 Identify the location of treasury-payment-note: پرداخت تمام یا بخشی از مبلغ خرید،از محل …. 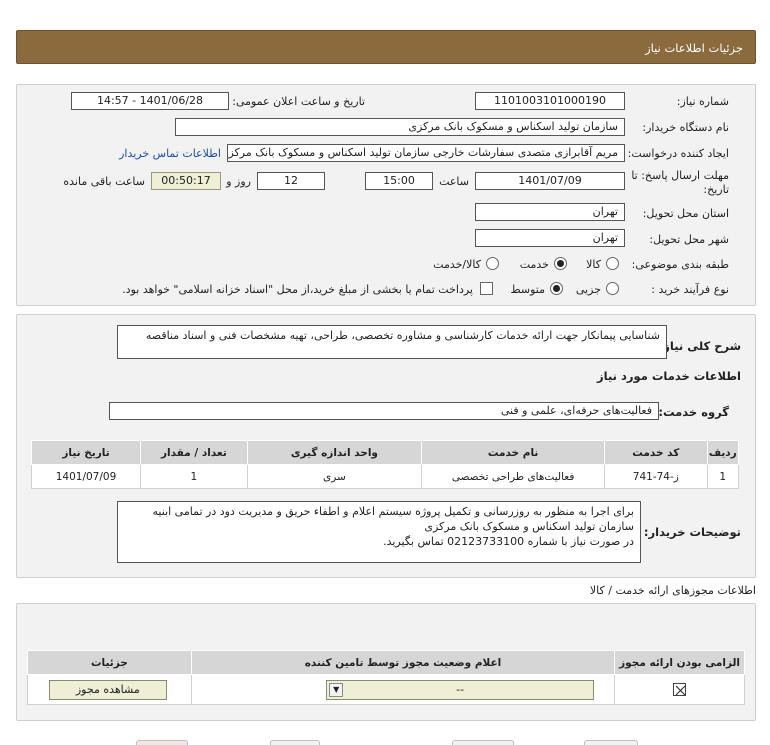
(297, 289).